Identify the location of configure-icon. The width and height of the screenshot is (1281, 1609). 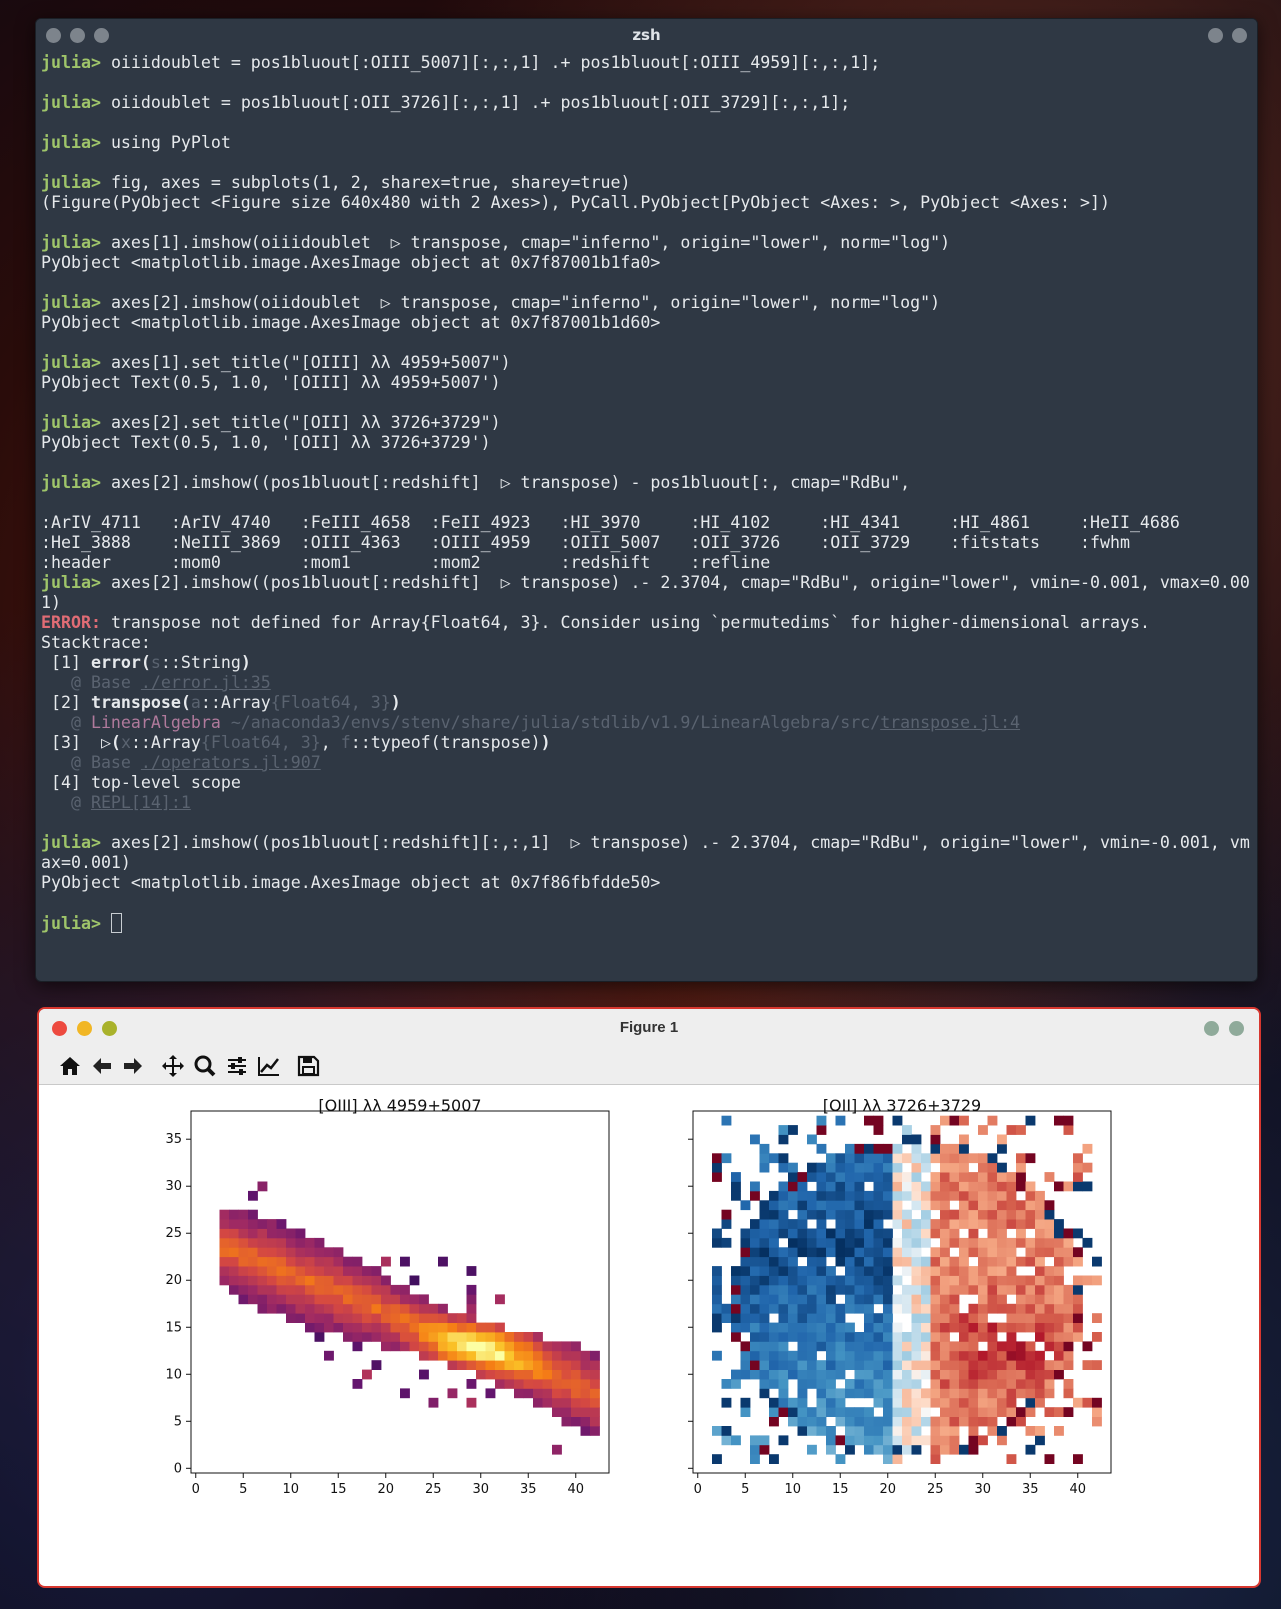
(237, 1066).